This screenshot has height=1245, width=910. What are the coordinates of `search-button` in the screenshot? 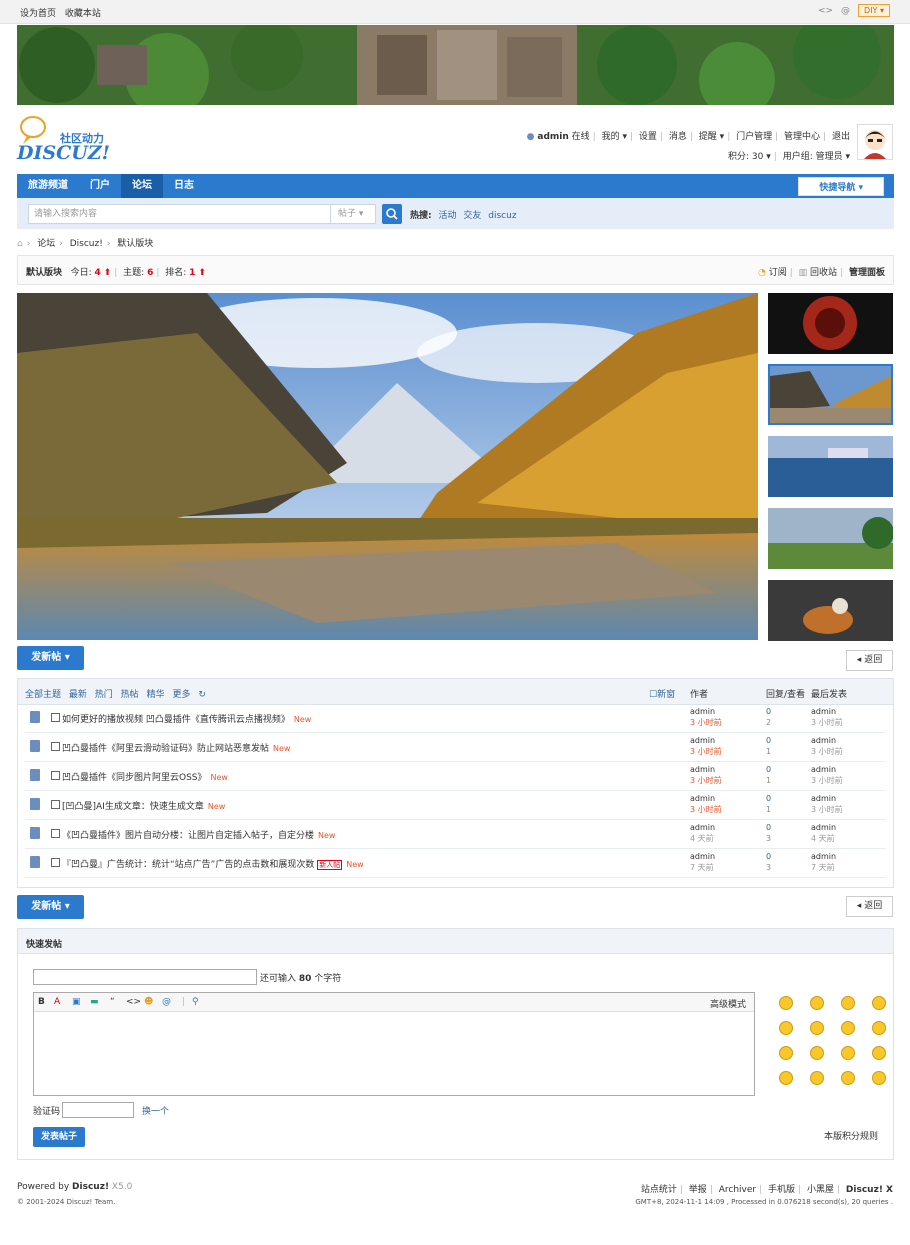 It's located at (392, 214).